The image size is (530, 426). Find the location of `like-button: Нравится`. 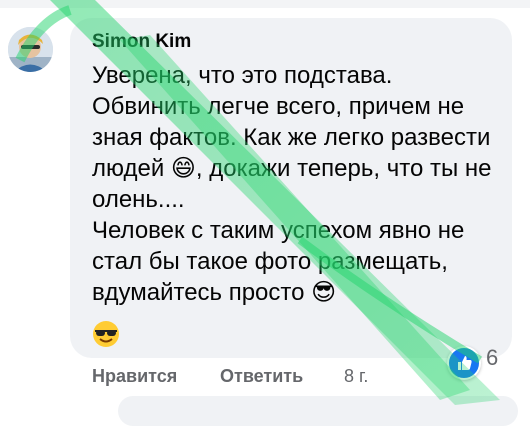

like-button: Нравится is located at coordinates (134, 376).